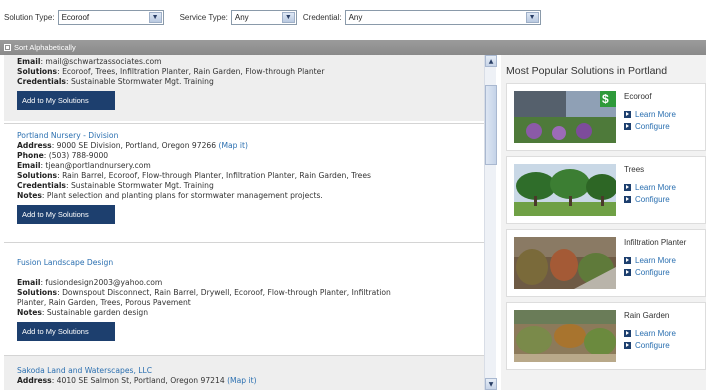 This screenshot has width=706, height=390. I want to click on results-scrollbar: ▲ ▼, so click(490, 222).